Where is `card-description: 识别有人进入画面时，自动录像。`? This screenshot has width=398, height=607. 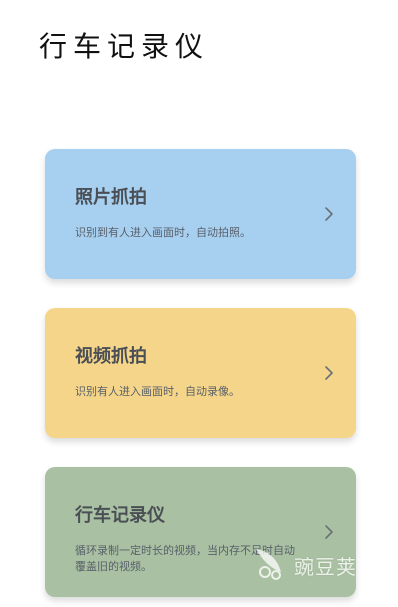 card-description: 识别有人进入画面时，自动录像。 is located at coordinates (157, 391).